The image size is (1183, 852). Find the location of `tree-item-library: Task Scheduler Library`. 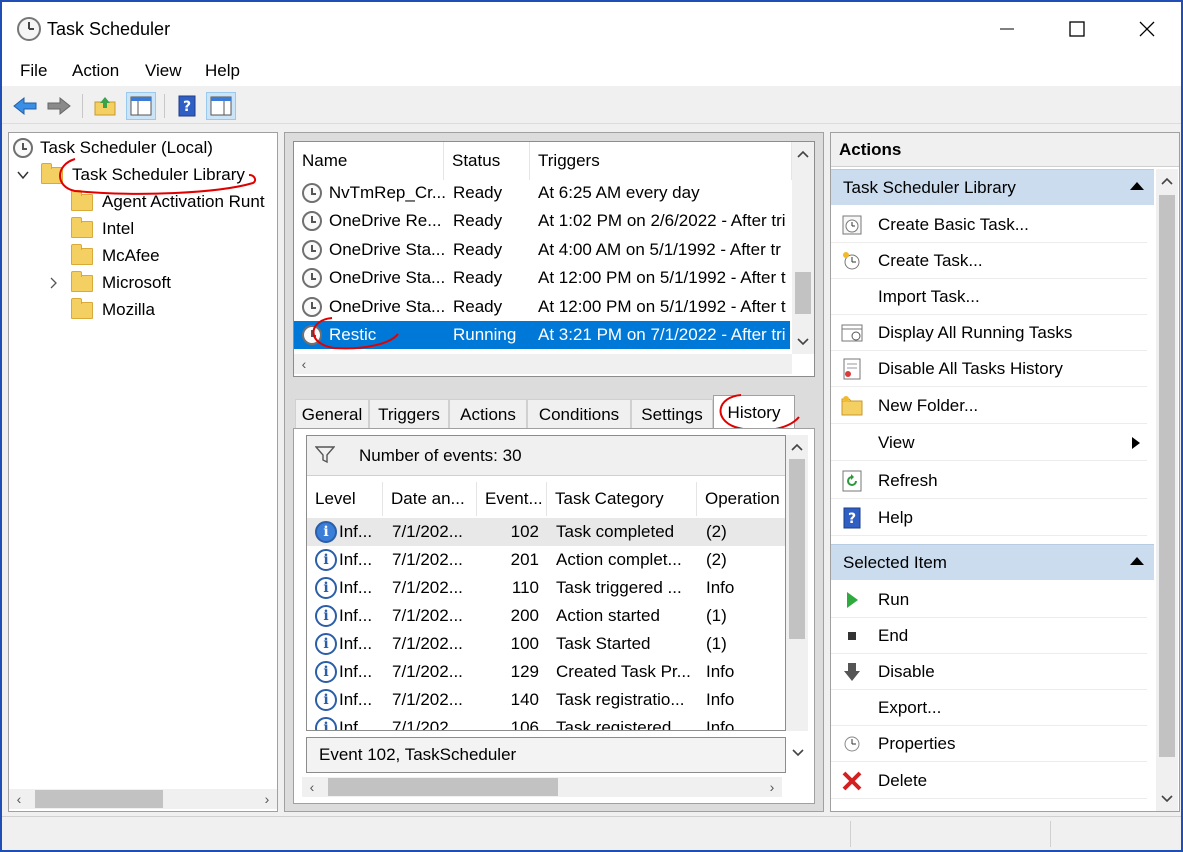

tree-item-library: Task Scheduler Library is located at coordinates (131, 175).